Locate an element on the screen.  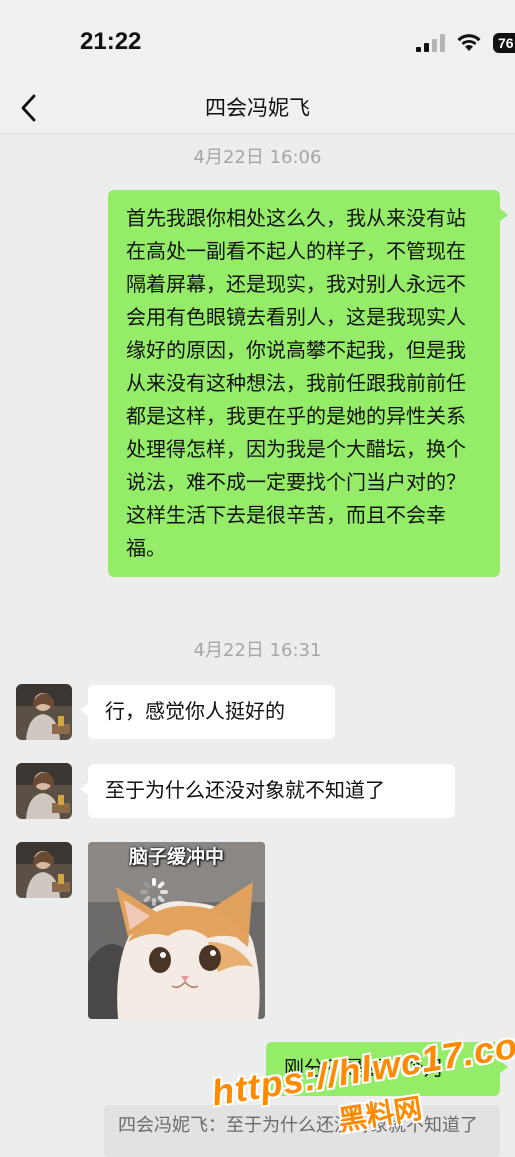
incoming-message: 至于为什么还没对象就不知道了 is located at coordinates (267, 791).